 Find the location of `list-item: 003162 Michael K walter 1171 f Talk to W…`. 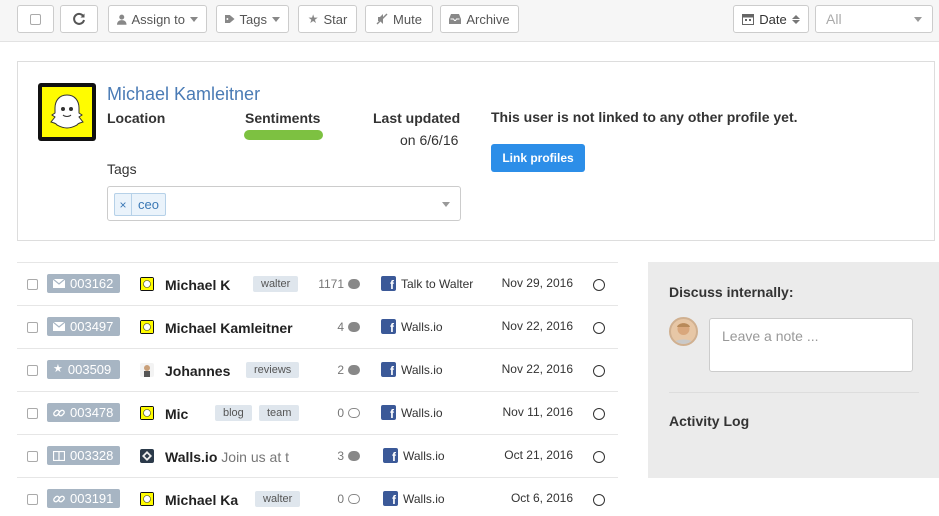

list-item: 003162 Michael K walter 1171 f Talk to W… is located at coordinates (317, 283).